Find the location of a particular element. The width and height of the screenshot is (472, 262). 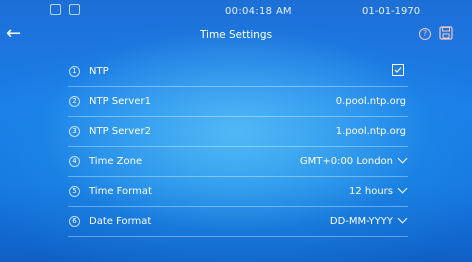

date-format-value: DD-MM-YYYY is located at coordinates (361, 221).